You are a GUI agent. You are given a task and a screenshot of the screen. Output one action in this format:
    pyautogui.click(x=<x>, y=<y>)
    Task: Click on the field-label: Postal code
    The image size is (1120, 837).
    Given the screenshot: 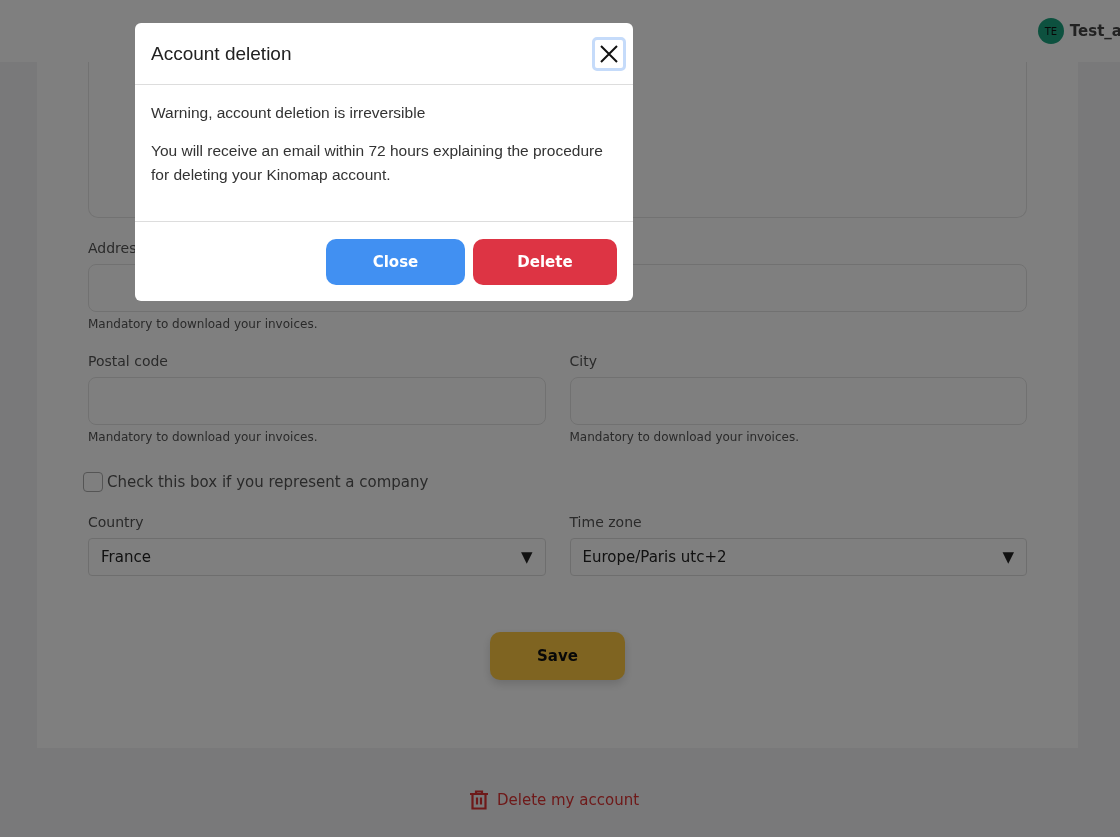 What is the action you would take?
    pyautogui.click(x=128, y=361)
    